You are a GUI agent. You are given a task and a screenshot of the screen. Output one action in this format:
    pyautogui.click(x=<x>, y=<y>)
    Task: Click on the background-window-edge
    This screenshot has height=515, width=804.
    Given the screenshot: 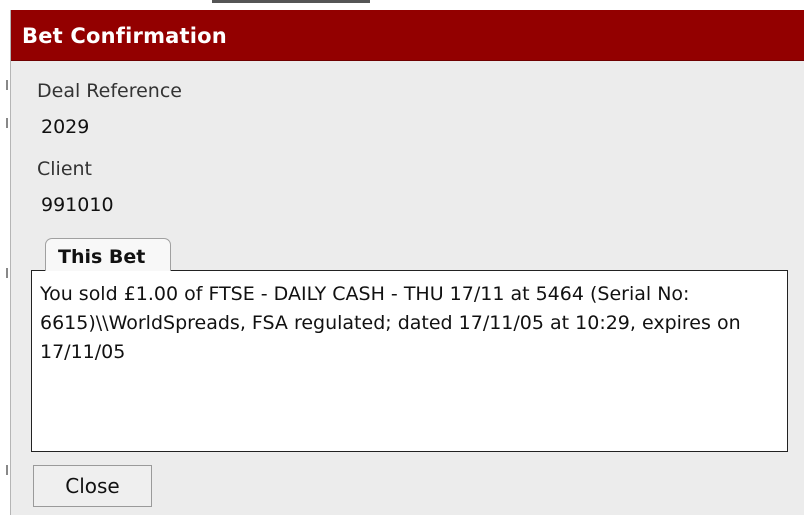 What is the action you would take?
    pyautogui.click(x=291, y=1)
    